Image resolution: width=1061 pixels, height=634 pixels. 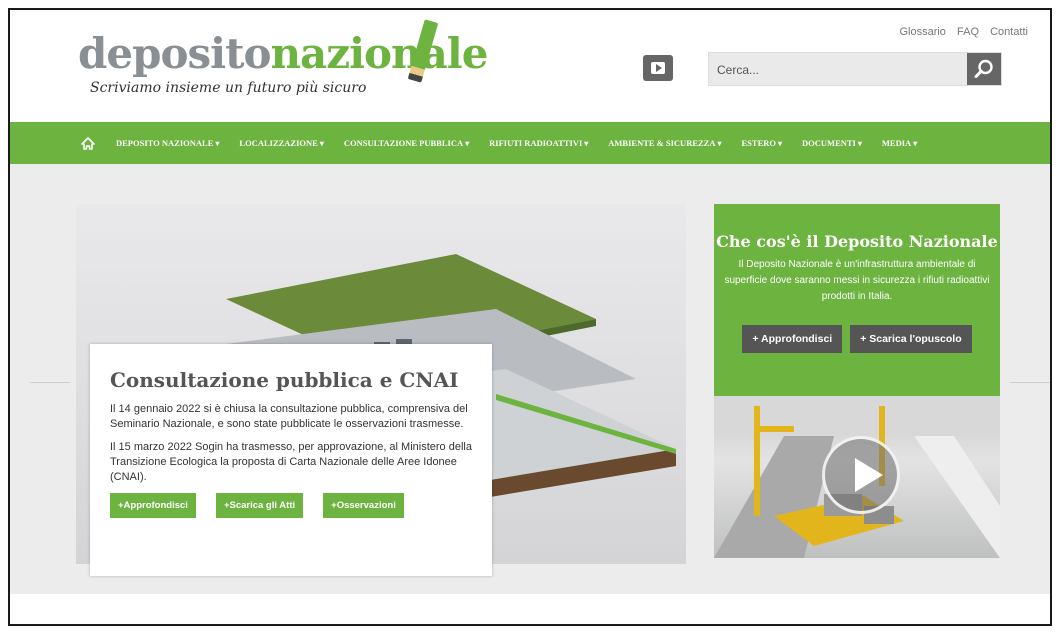 I want to click on approfondisci-button: +Approfondisci, so click(x=153, y=505).